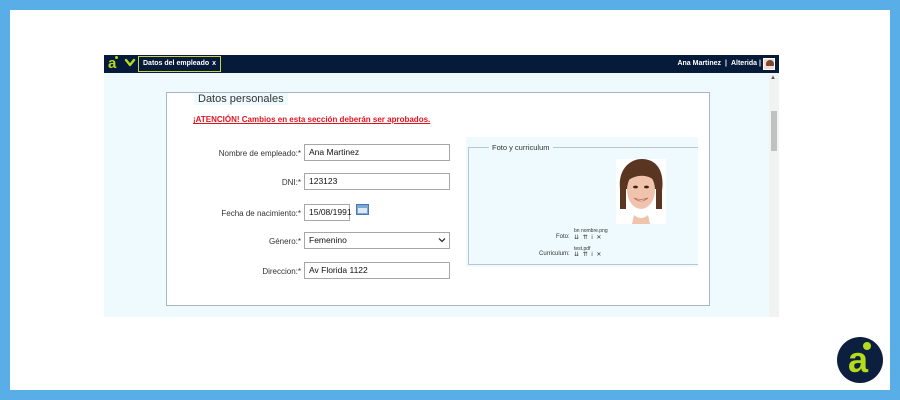 This screenshot has width=900, height=400. I want to click on tab-label: Datos del empleado, so click(176, 63).